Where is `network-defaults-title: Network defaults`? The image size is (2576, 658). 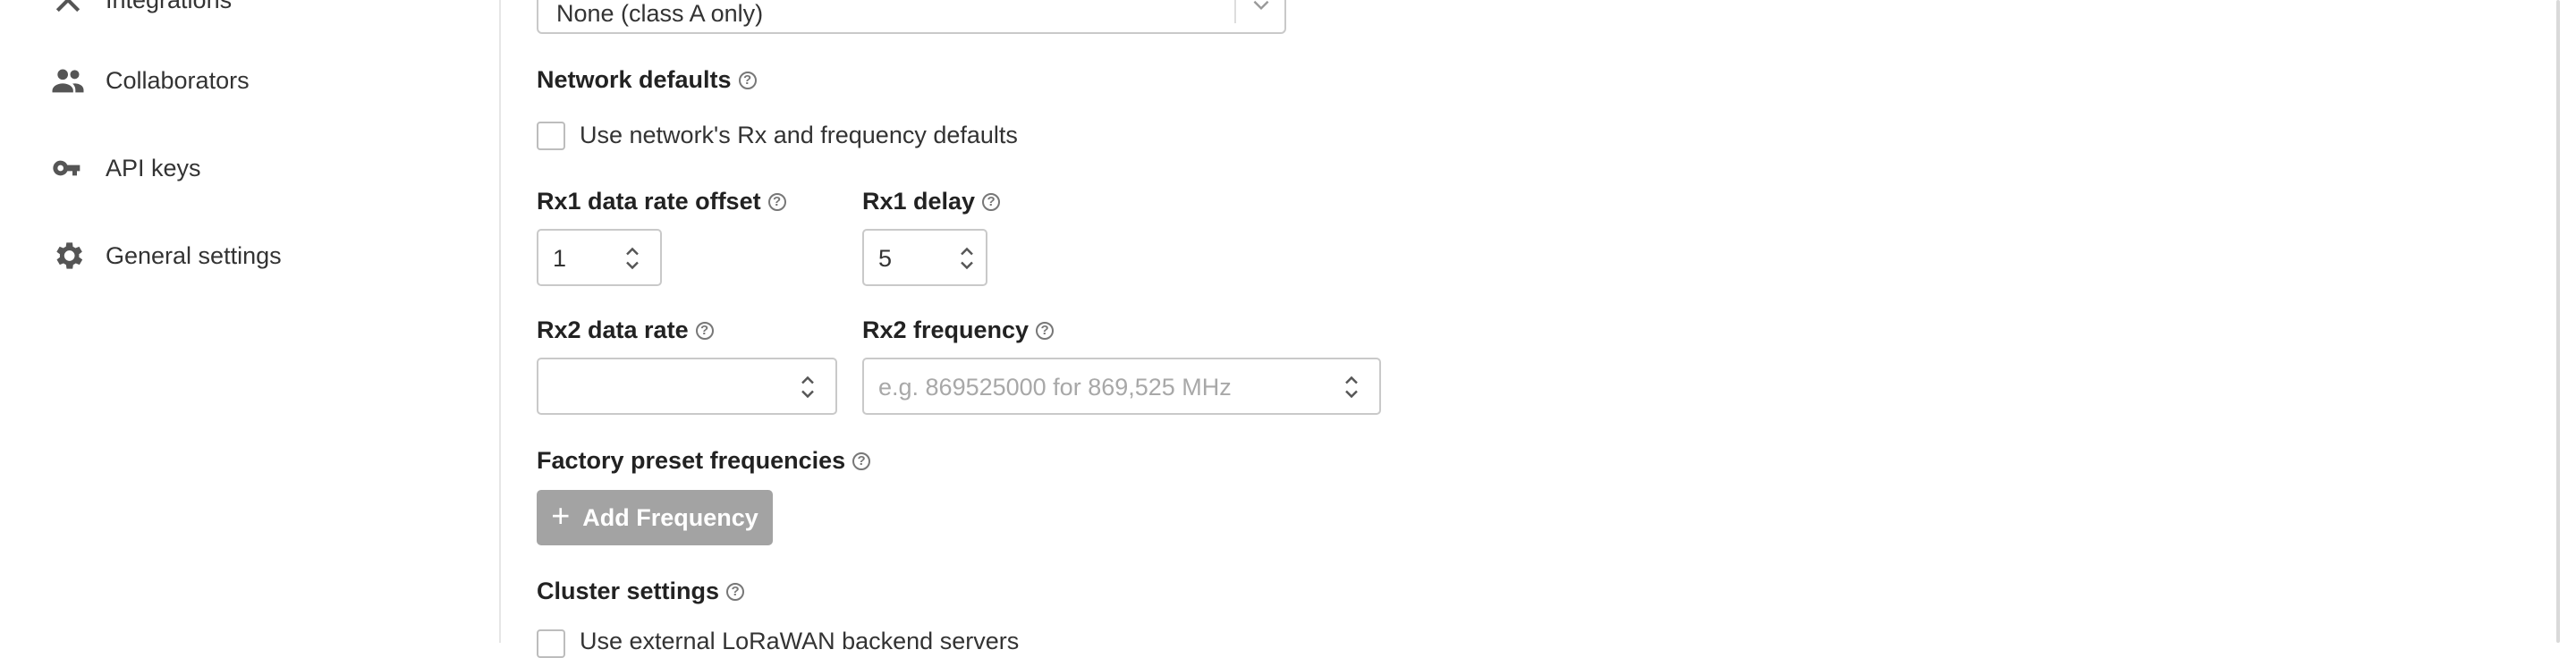 network-defaults-title: Network defaults is located at coordinates (634, 79).